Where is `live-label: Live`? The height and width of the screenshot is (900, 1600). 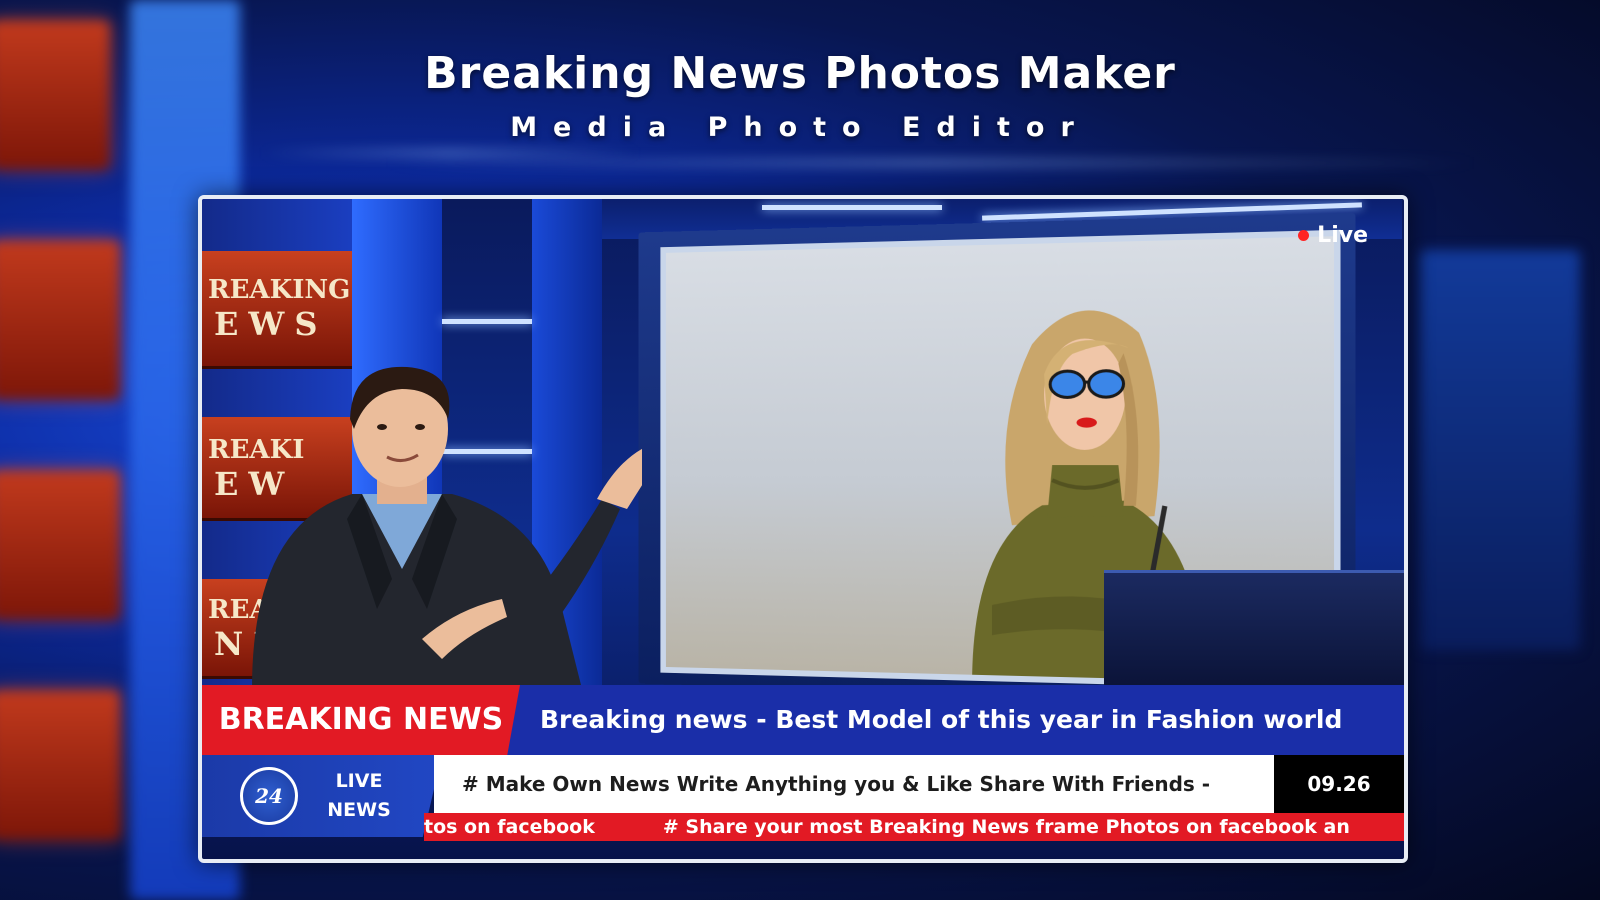
live-label: Live is located at coordinates (1342, 235).